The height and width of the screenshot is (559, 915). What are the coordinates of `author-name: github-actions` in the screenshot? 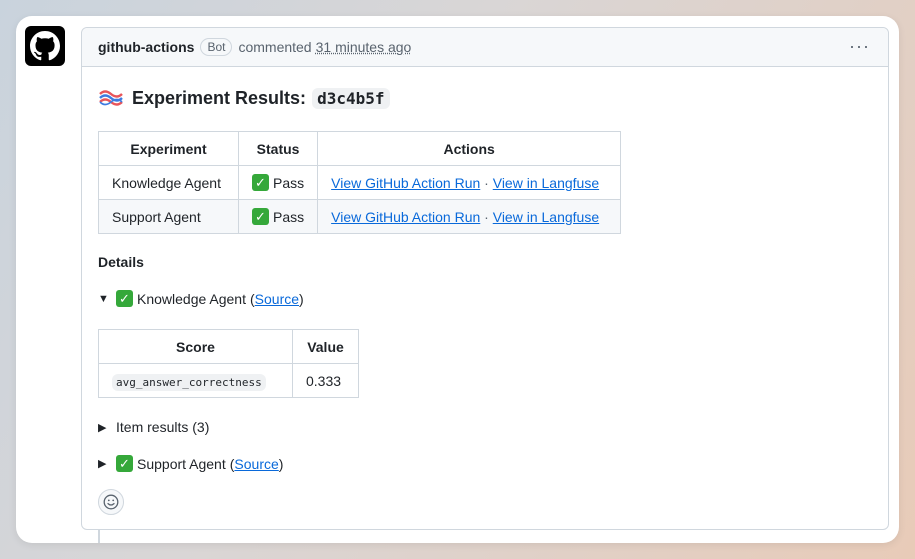 It's located at (146, 47).